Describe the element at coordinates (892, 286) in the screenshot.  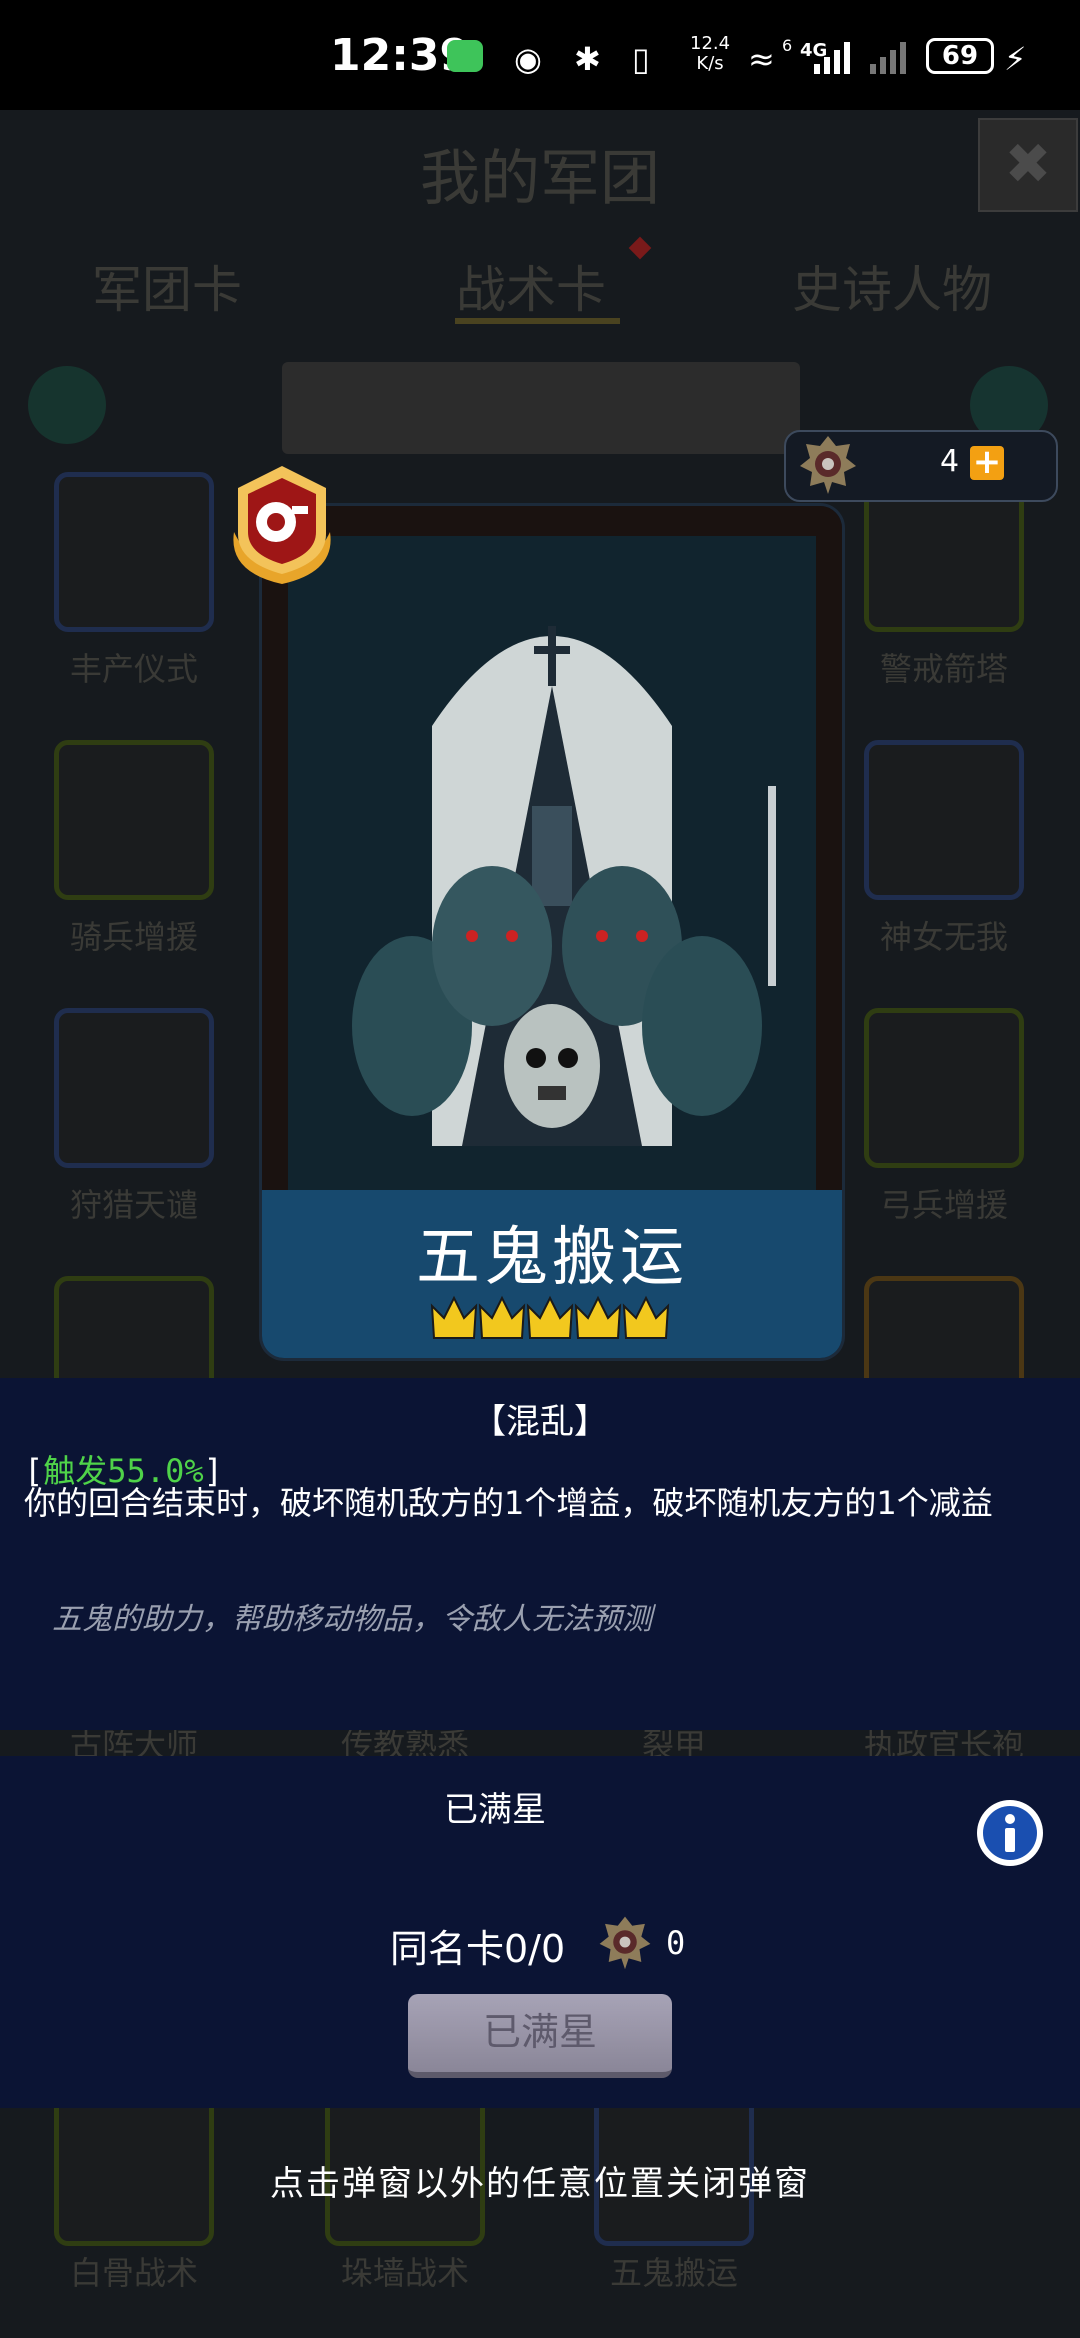
I see `tab-epic-characters: 史诗人物` at that location.